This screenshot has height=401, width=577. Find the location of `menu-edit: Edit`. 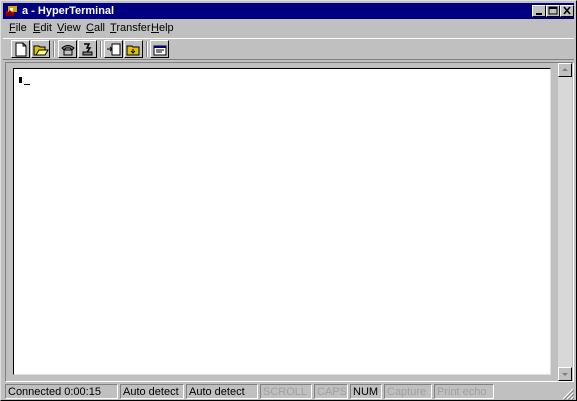

menu-edit: Edit is located at coordinates (42, 28).